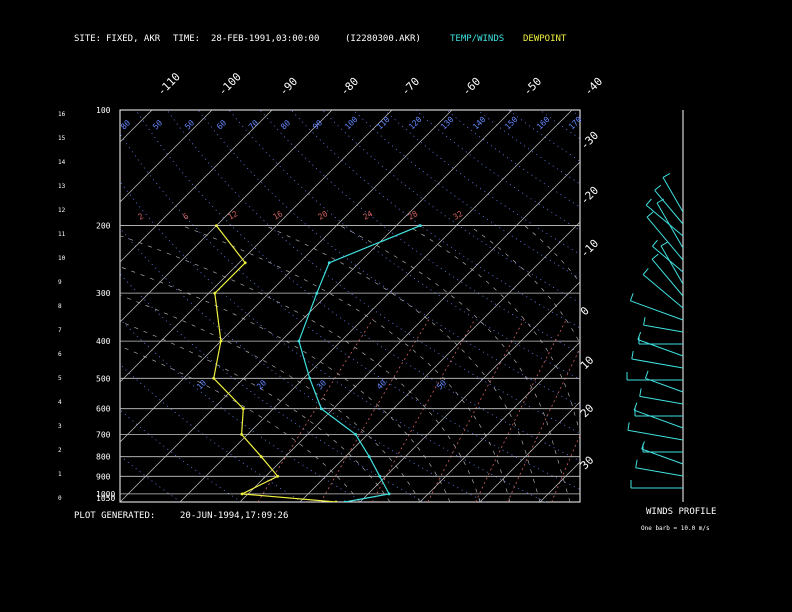 Image resolution: width=792 pixels, height=612 pixels. Describe the element at coordinates (234, 516) in the screenshot. I see `plot-generated-value: 20-JUN-1994,17:09:26` at that location.